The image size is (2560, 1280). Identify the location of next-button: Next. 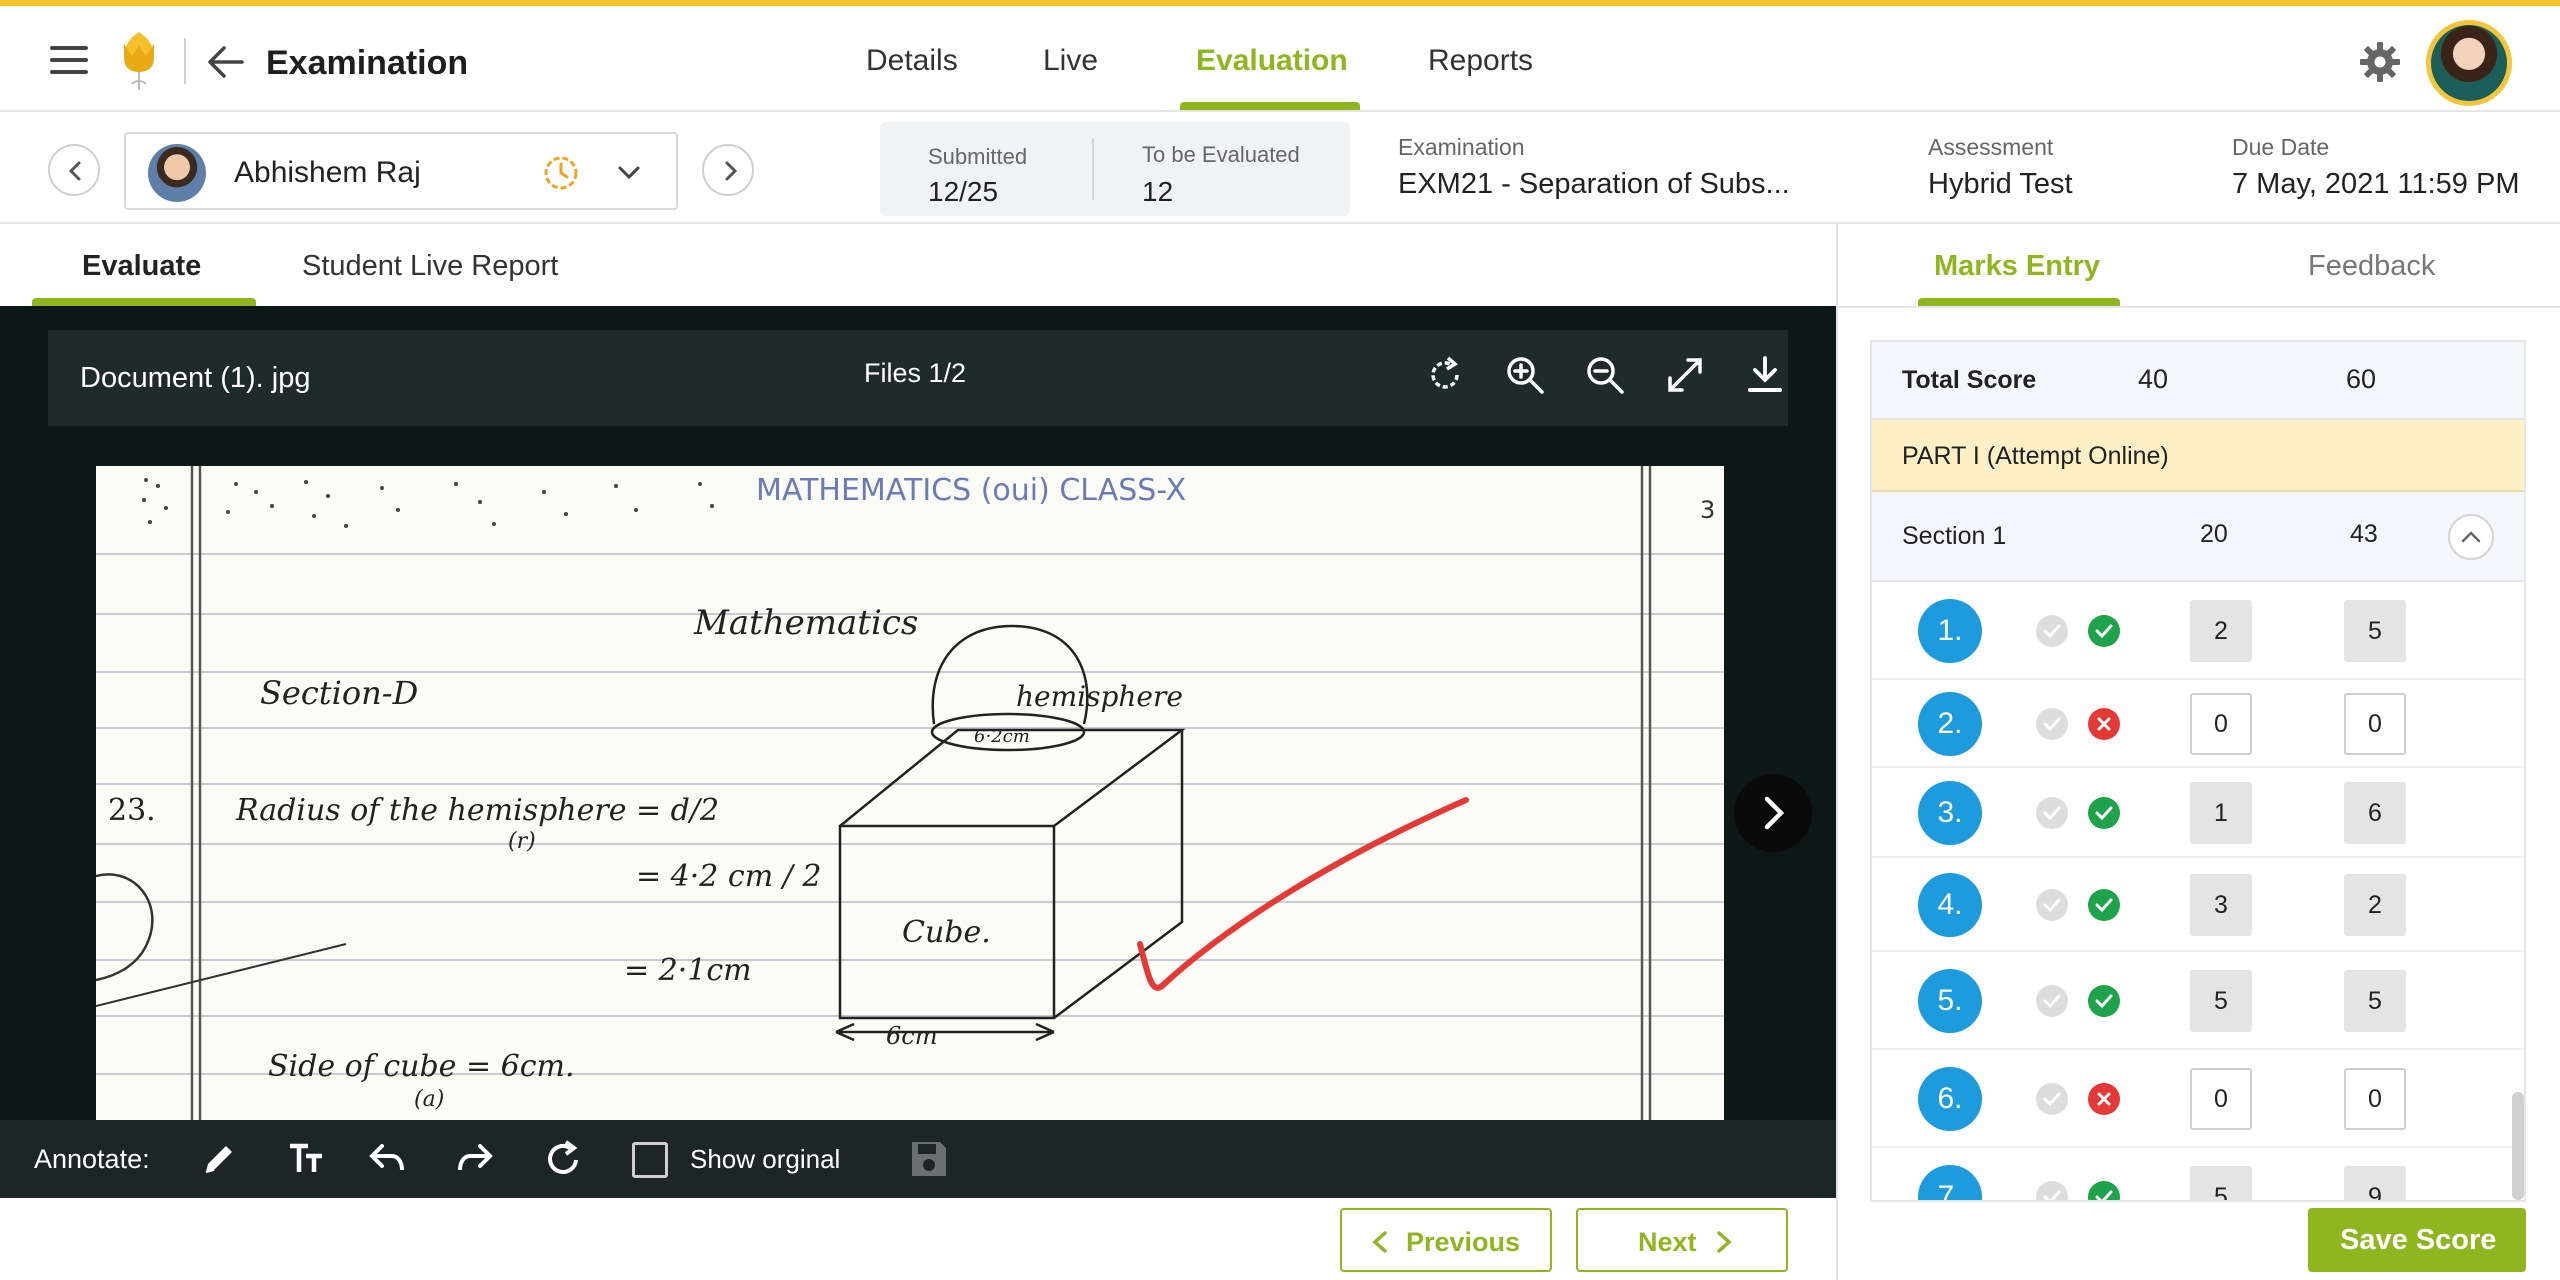
(1682, 1240).